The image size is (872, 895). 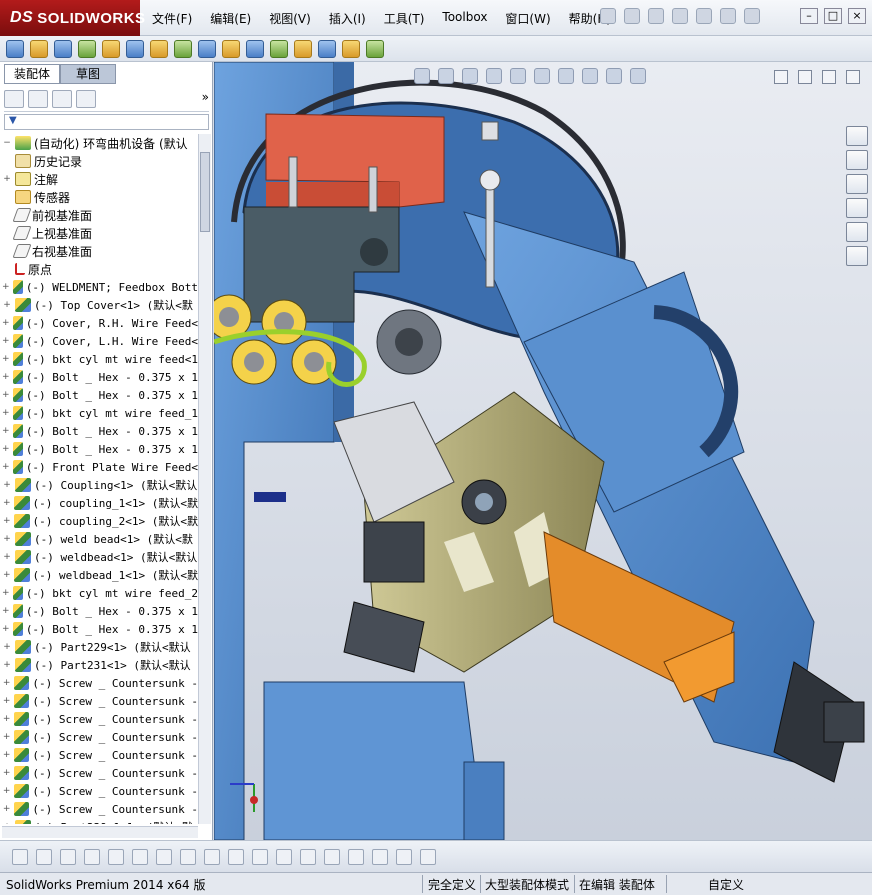 What do you see at coordinates (172, 18) in the screenshot?
I see `menu-file: 文件(F)` at bounding box center [172, 18].